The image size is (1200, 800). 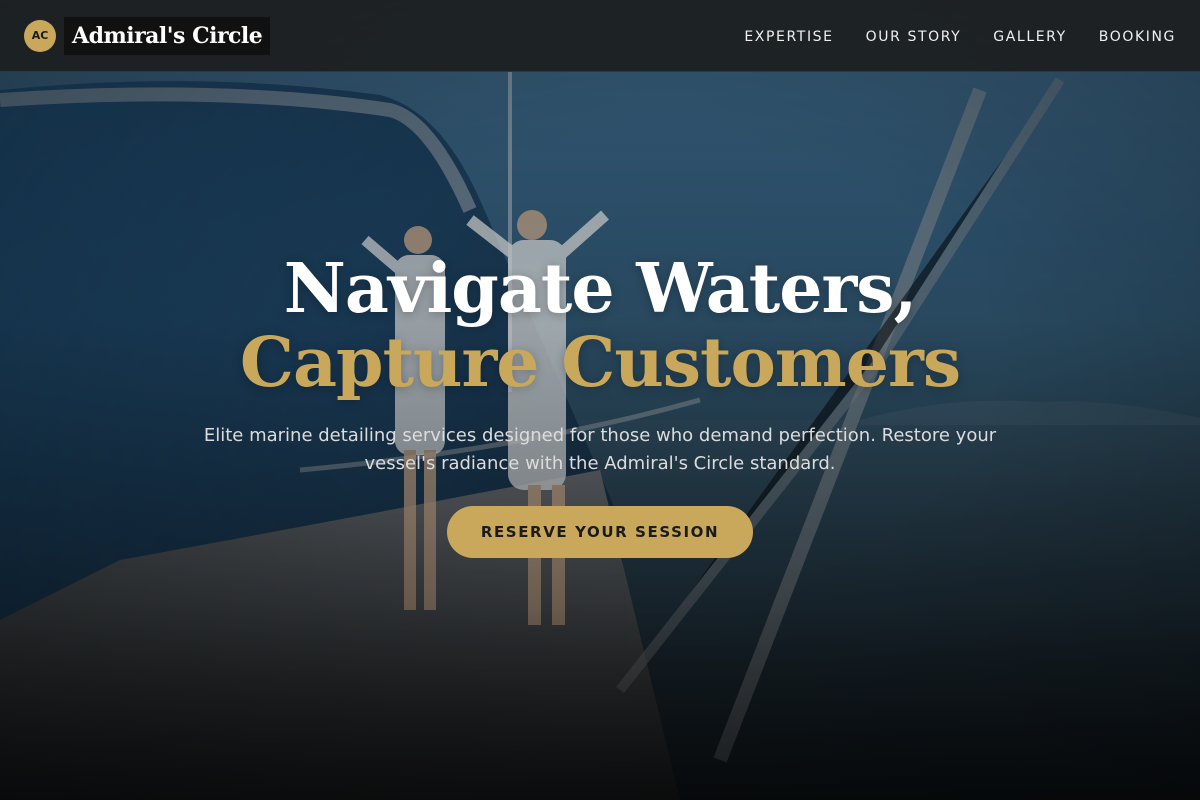 What do you see at coordinates (600, 289) in the screenshot?
I see `hero-headline-line1: Navigate Waters,` at bounding box center [600, 289].